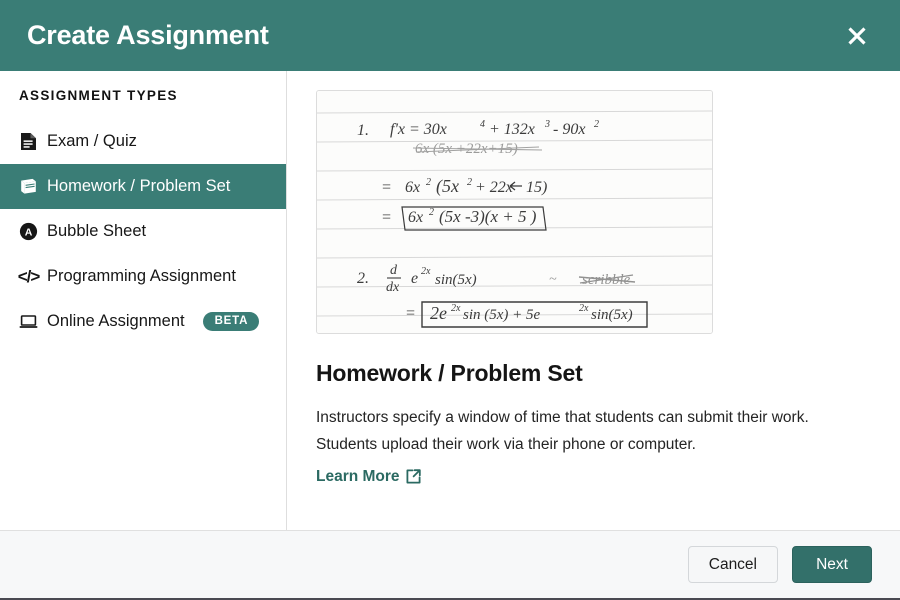  Describe the element at coordinates (393, 287) in the screenshot. I see `svg-text: dx` at that location.